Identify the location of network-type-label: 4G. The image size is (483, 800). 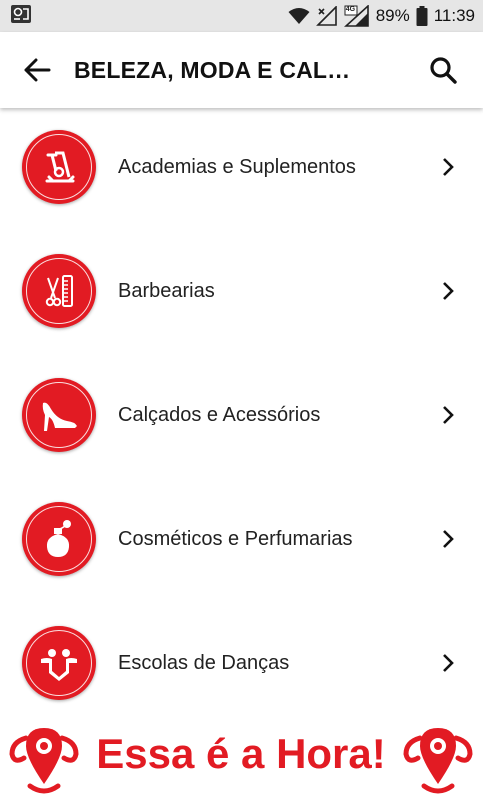
(350, 9).